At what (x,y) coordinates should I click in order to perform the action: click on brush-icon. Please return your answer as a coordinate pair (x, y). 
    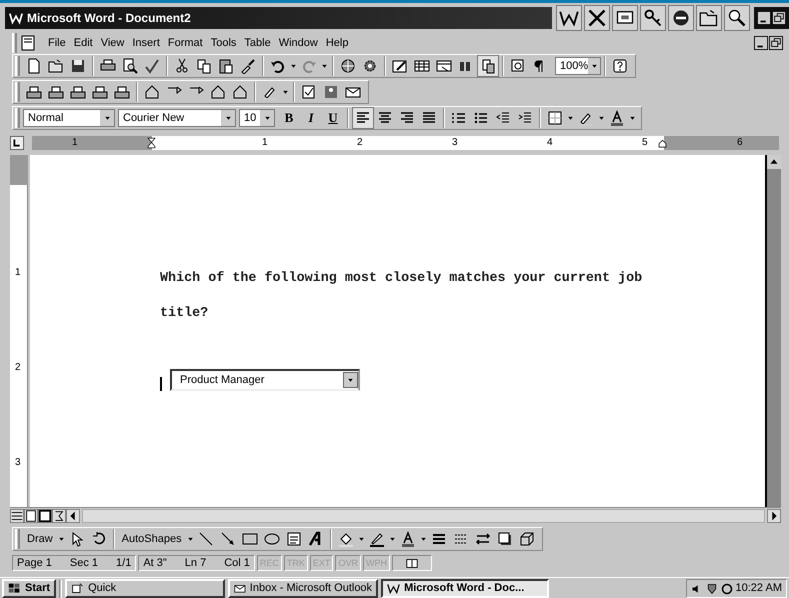
    Looking at the image, I should click on (248, 66).